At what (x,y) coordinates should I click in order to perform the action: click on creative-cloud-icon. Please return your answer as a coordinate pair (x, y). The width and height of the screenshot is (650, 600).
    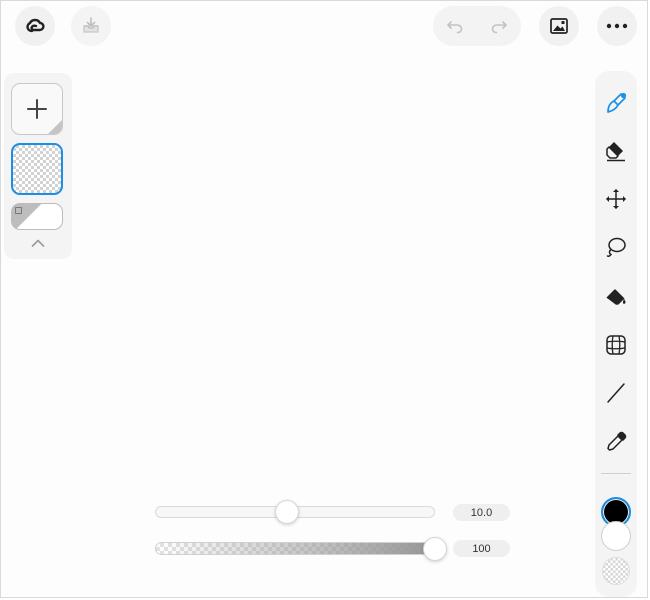
    Looking at the image, I should click on (35, 25).